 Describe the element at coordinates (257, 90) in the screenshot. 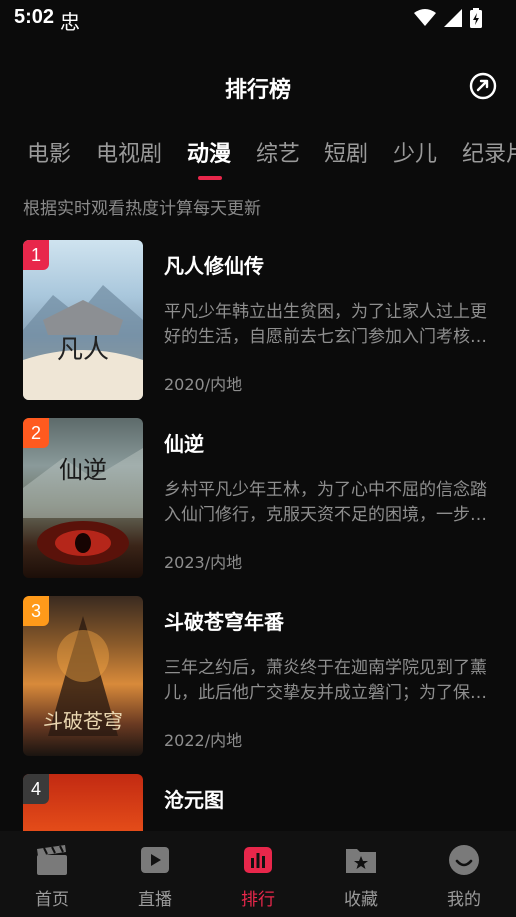

I see `page-title: 排行榜` at that location.